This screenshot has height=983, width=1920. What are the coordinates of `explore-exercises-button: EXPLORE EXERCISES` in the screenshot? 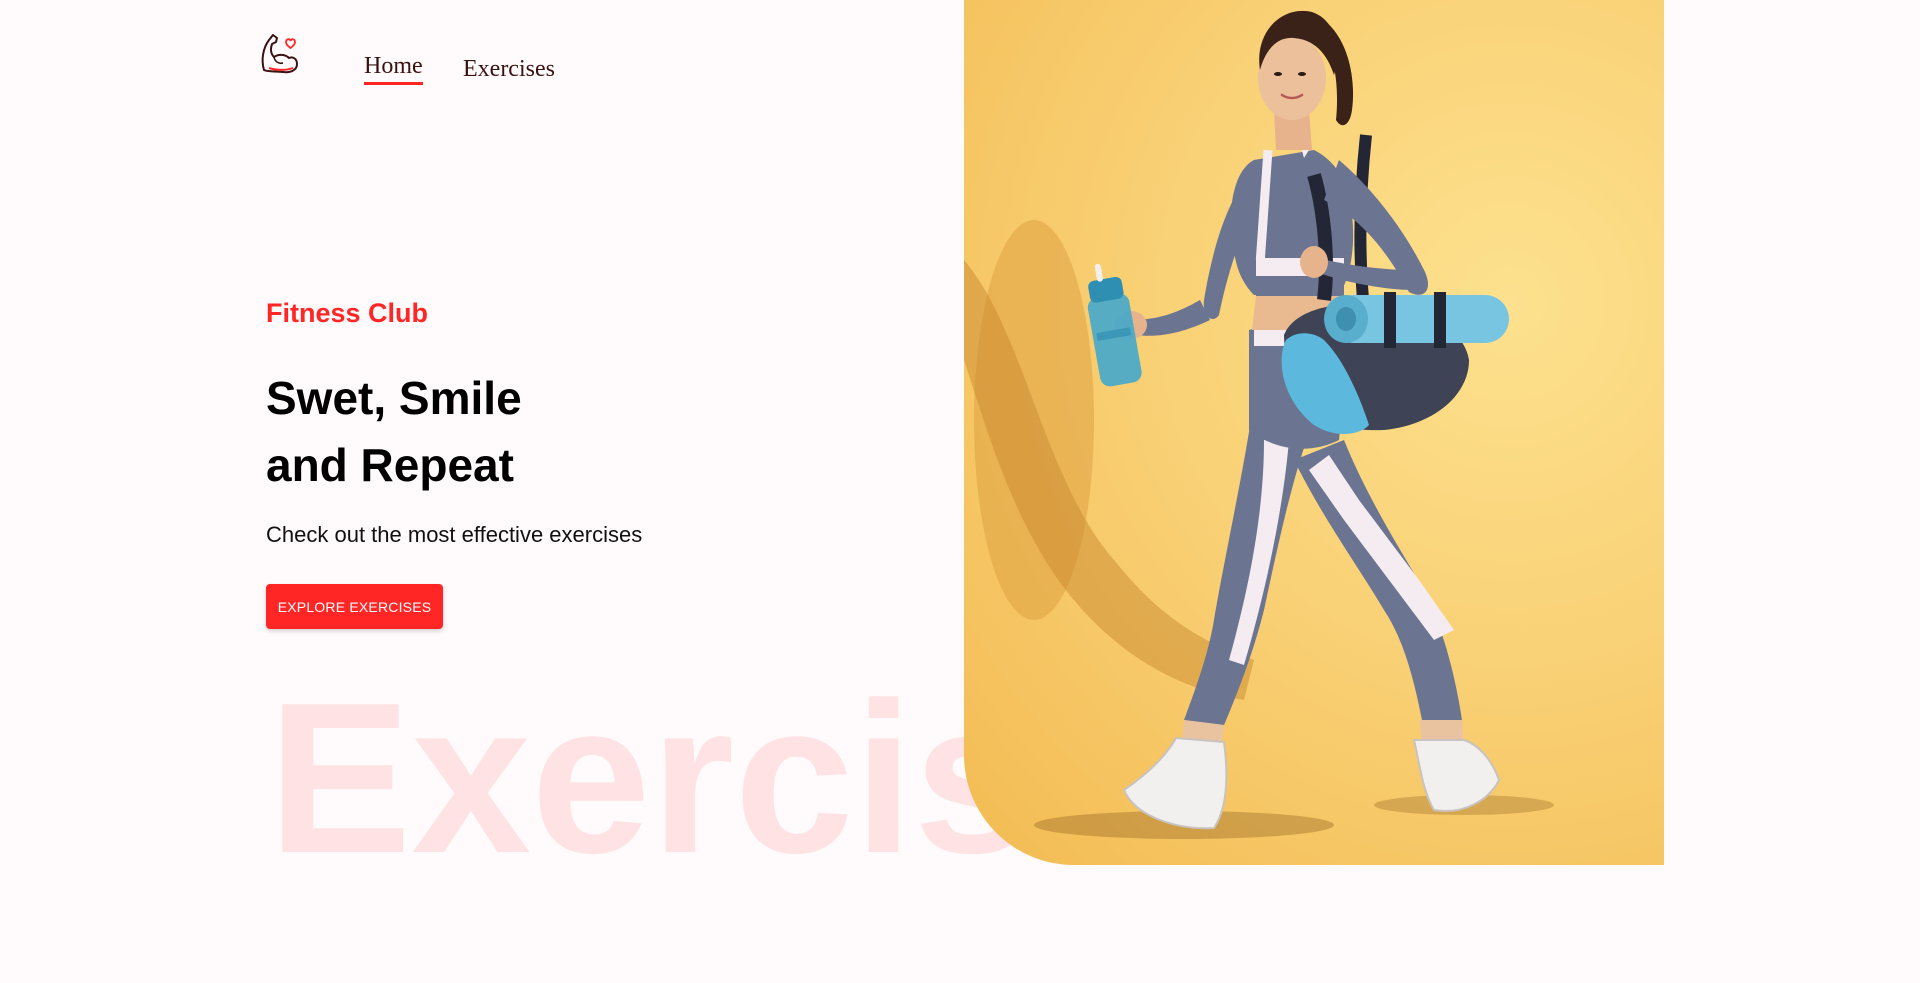 It's located at (354, 606).